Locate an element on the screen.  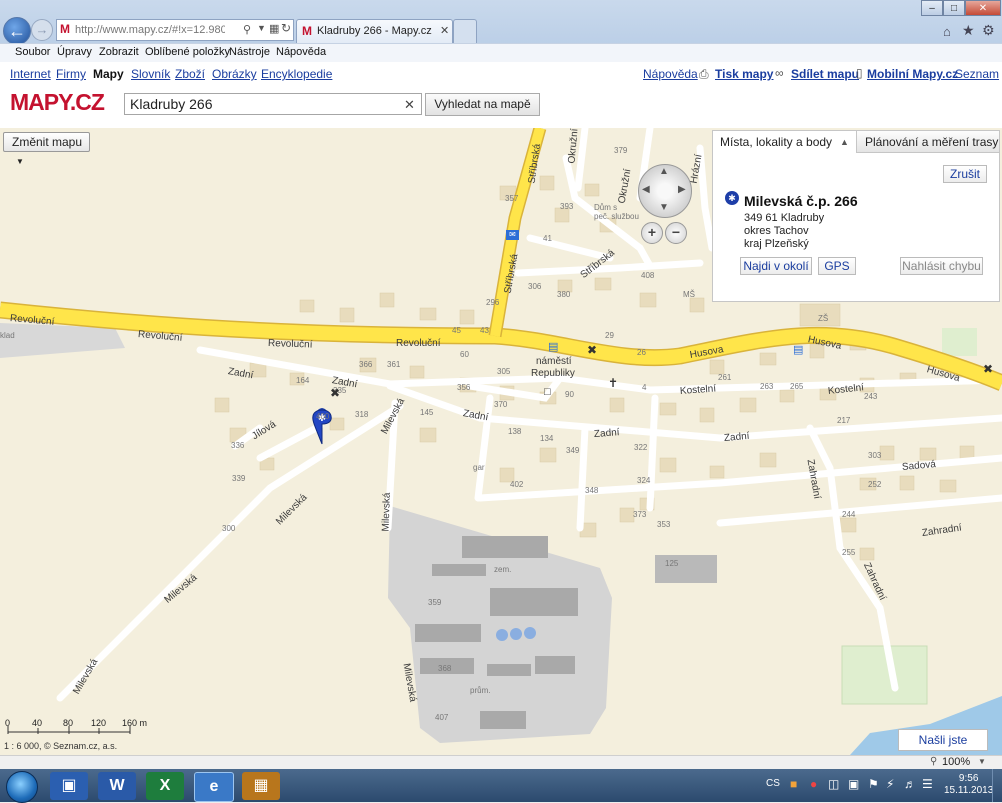
menu-edit: Úpravy is located at coordinates (74, 52).